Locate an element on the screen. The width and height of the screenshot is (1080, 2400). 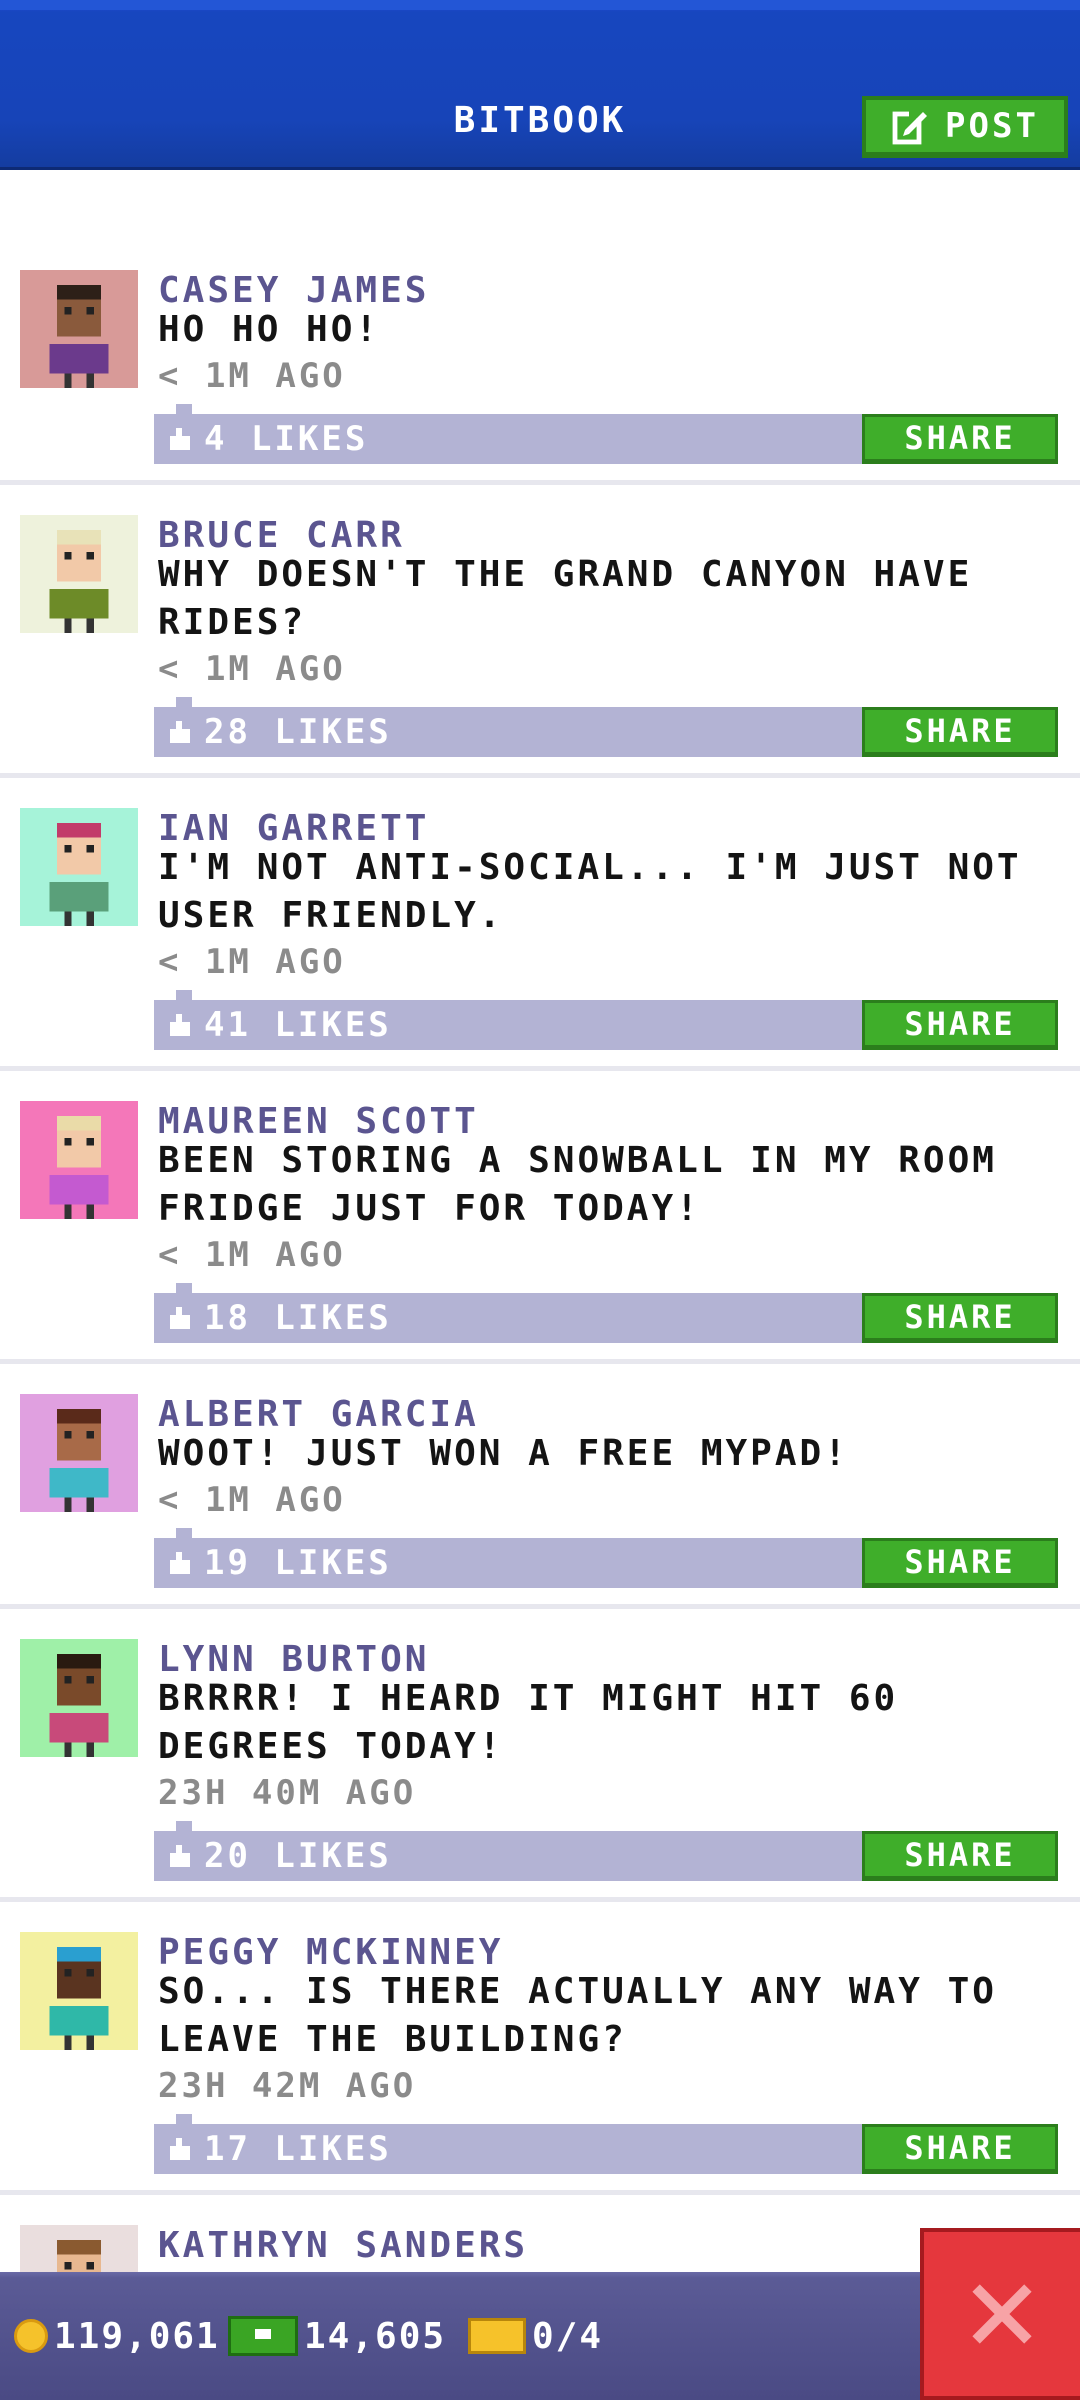
close-button is located at coordinates (1000, 2314).